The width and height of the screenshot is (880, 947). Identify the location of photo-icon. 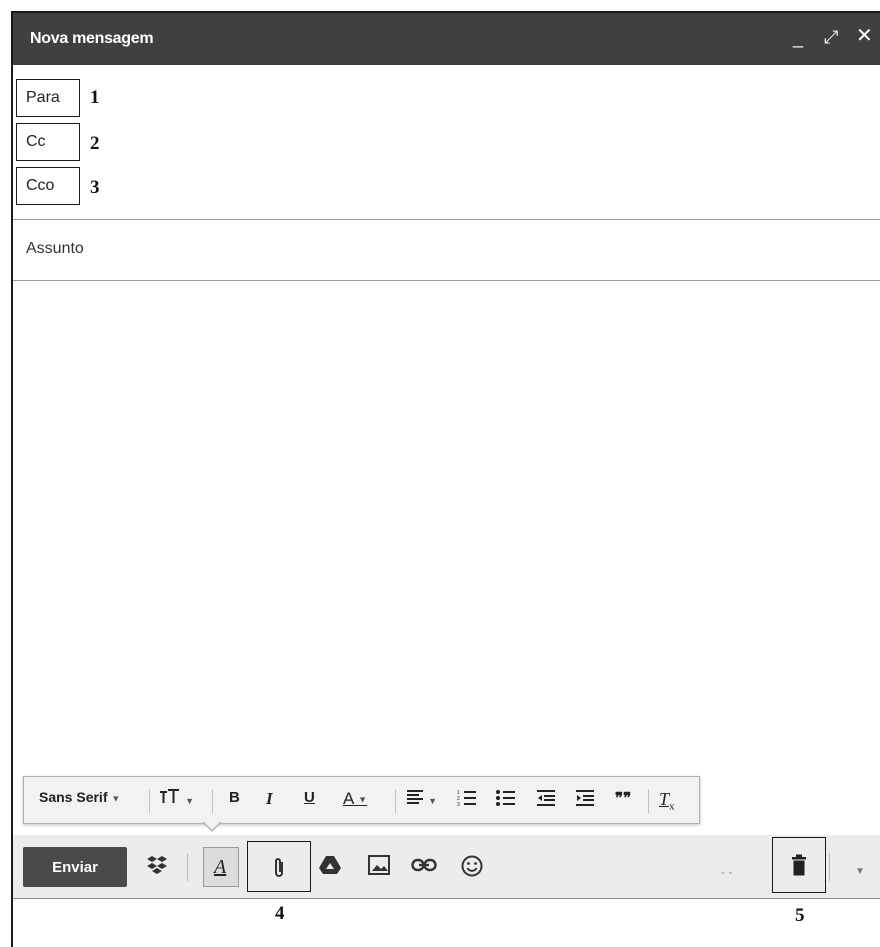
(379, 867).